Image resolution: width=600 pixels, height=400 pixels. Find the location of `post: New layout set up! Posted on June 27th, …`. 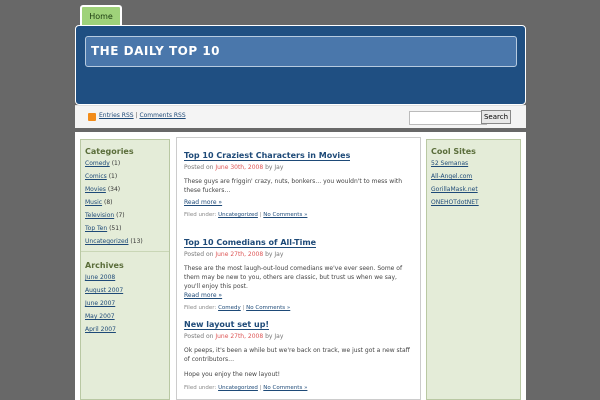

post: New layout set up! Posted on June 27th, … is located at coordinates (299, 351).